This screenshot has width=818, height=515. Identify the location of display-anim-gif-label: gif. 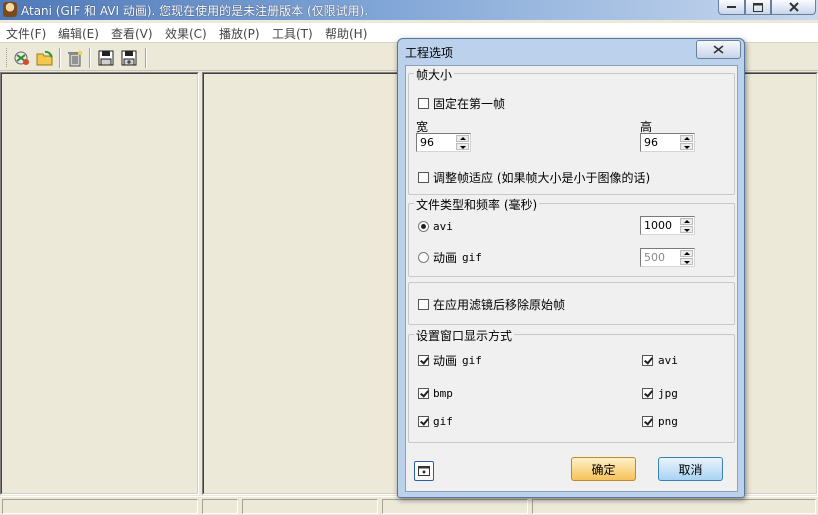
(472, 360).